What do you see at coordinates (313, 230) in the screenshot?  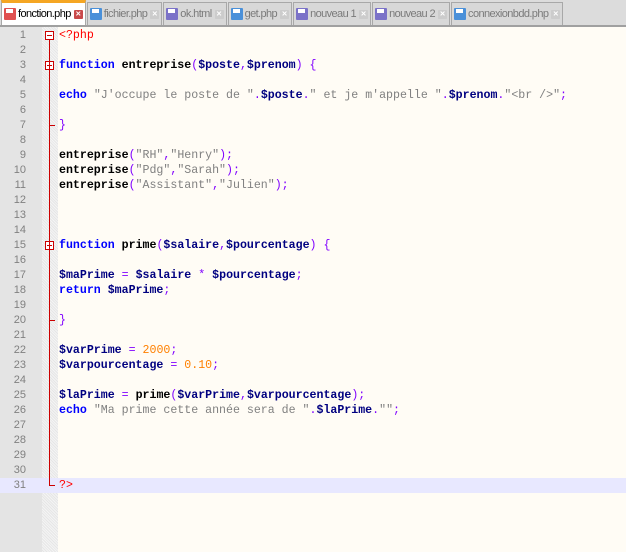 I see `code-line: 14` at bounding box center [313, 230].